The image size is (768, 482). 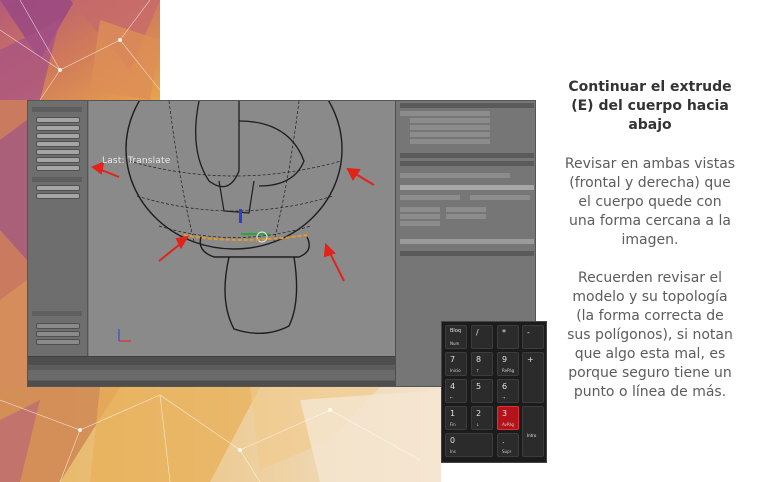 What do you see at coordinates (456, 337) in the screenshot?
I see `keypad-key-numlock: Bloq Num` at bounding box center [456, 337].